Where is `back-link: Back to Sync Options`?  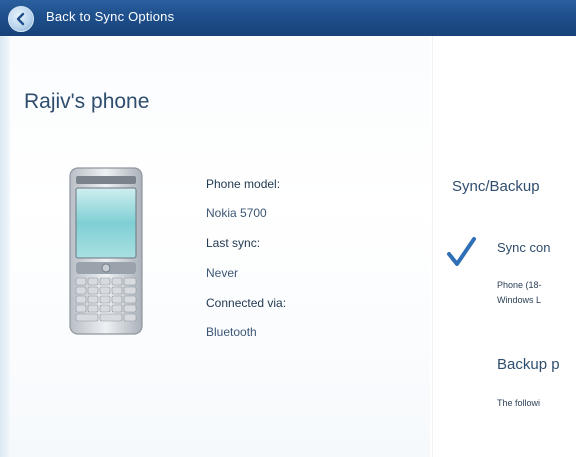
back-link: Back to Sync Options is located at coordinates (110, 16).